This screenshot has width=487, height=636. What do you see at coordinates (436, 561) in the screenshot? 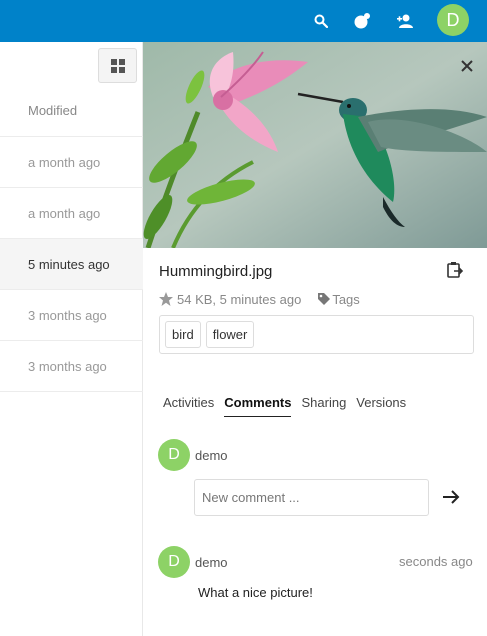
I see `comment-time: seconds ago` at bounding box center [436, 561].